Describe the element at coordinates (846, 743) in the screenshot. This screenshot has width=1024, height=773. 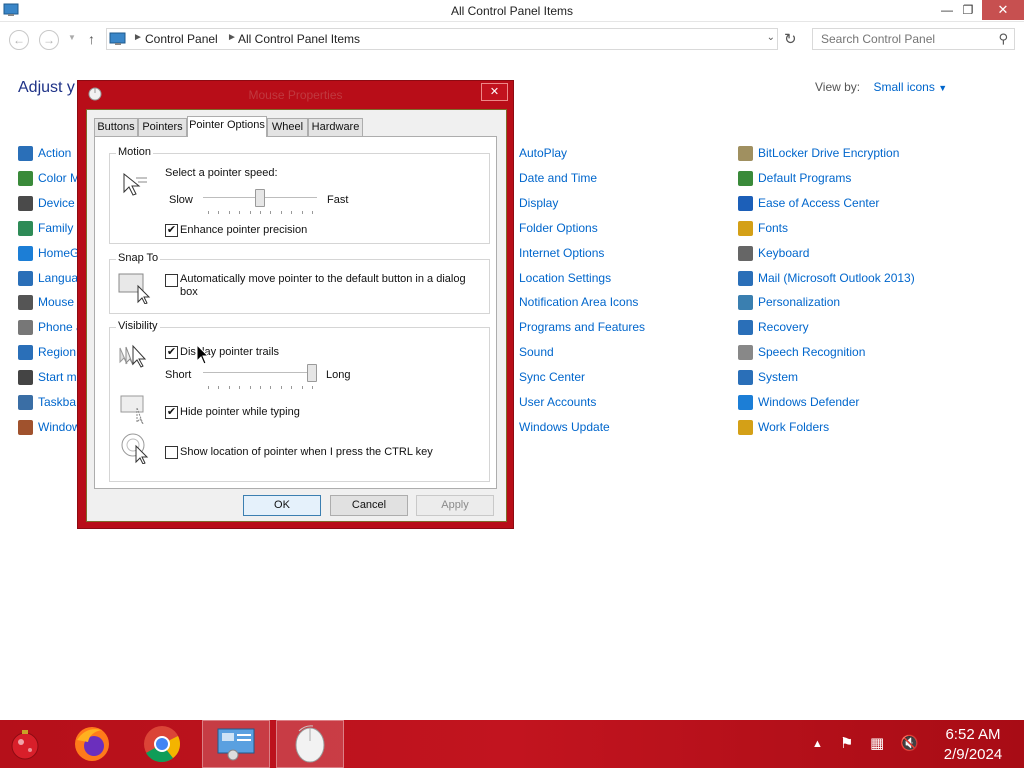
I see `action-center-flag-icon: ⚑` at that location.